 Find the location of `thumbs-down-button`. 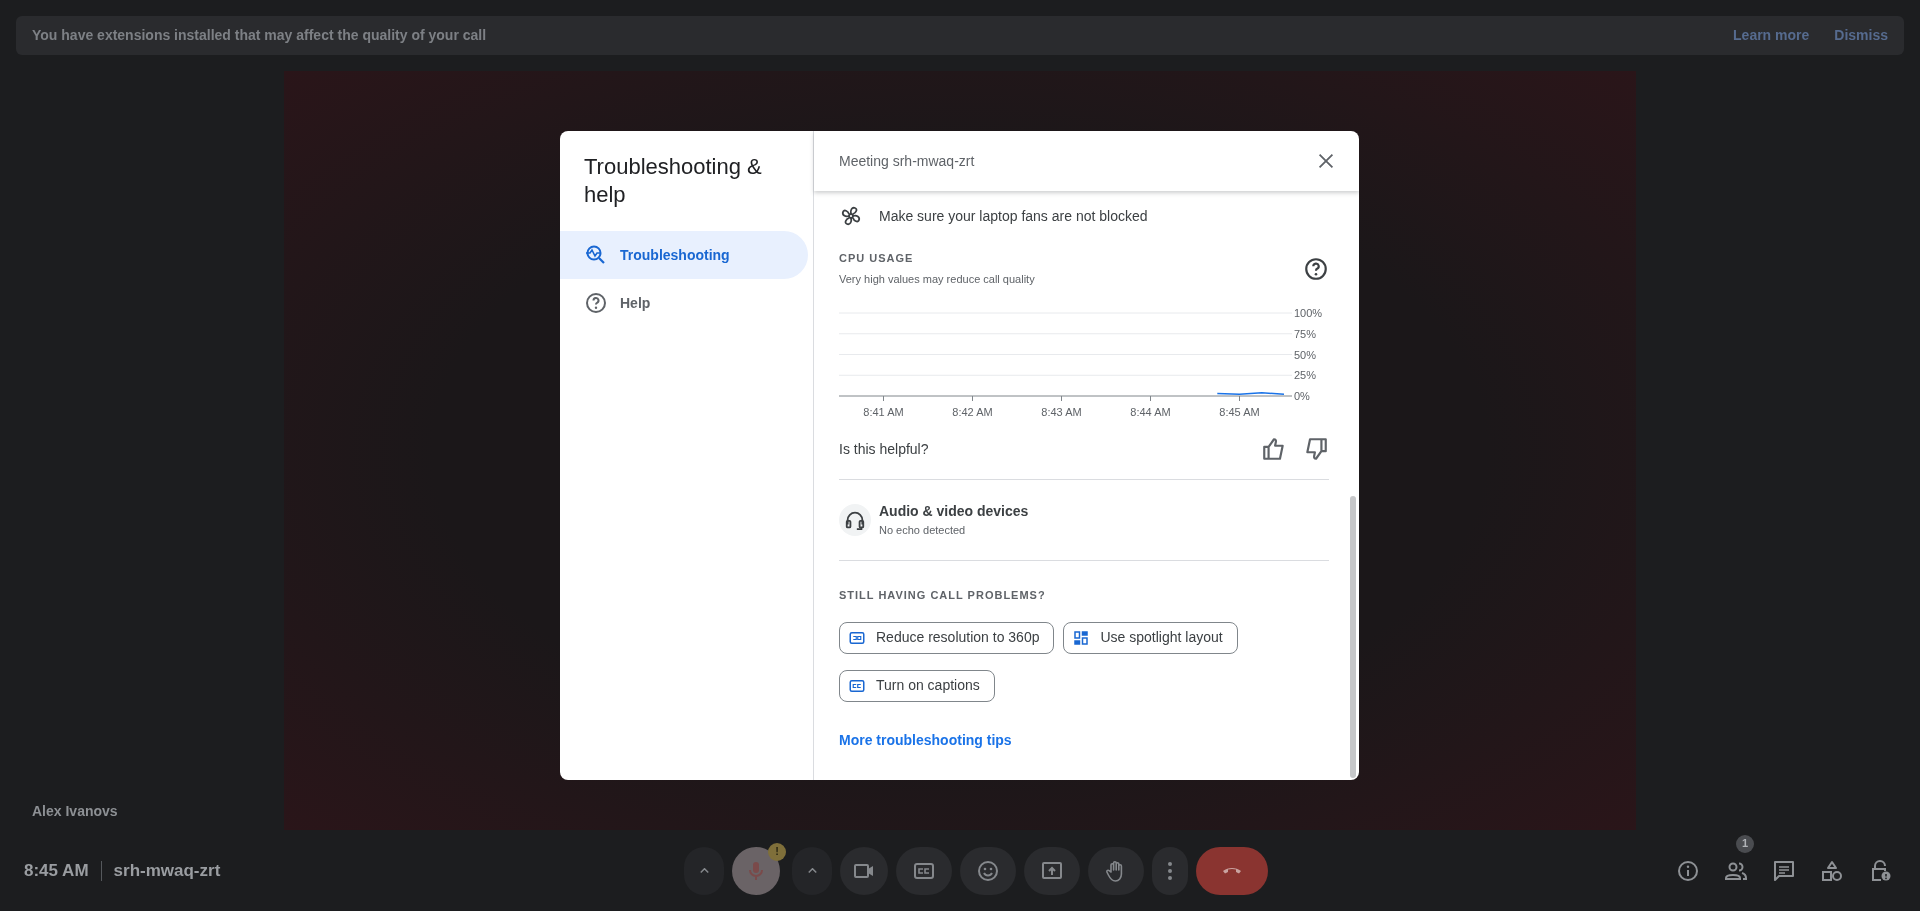

thumbs-down-button is located at coordinates (1316, 449).